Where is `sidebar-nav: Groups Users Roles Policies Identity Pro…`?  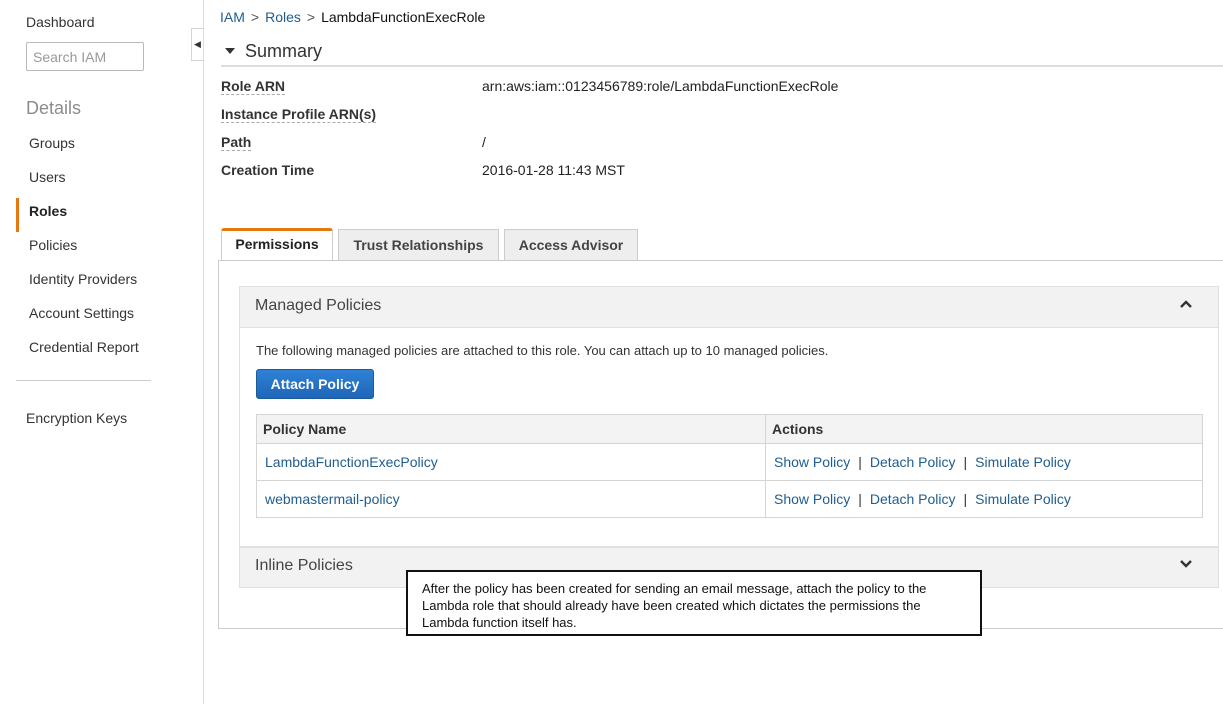 sidebar-nav: Groups Users Roles Policies Identity Pro… is located at coordinates (109, 249).